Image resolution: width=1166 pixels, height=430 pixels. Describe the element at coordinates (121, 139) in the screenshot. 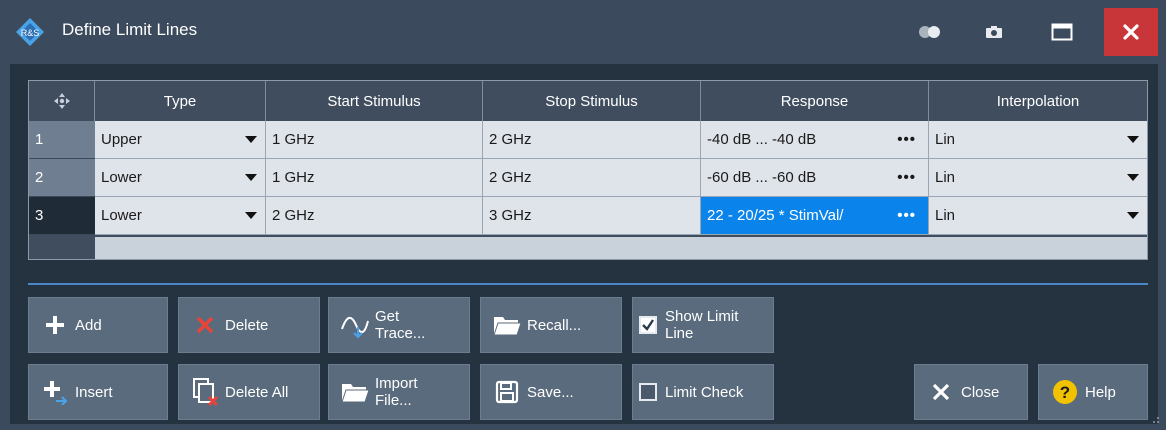

I see `type-value: Upper` at that location.